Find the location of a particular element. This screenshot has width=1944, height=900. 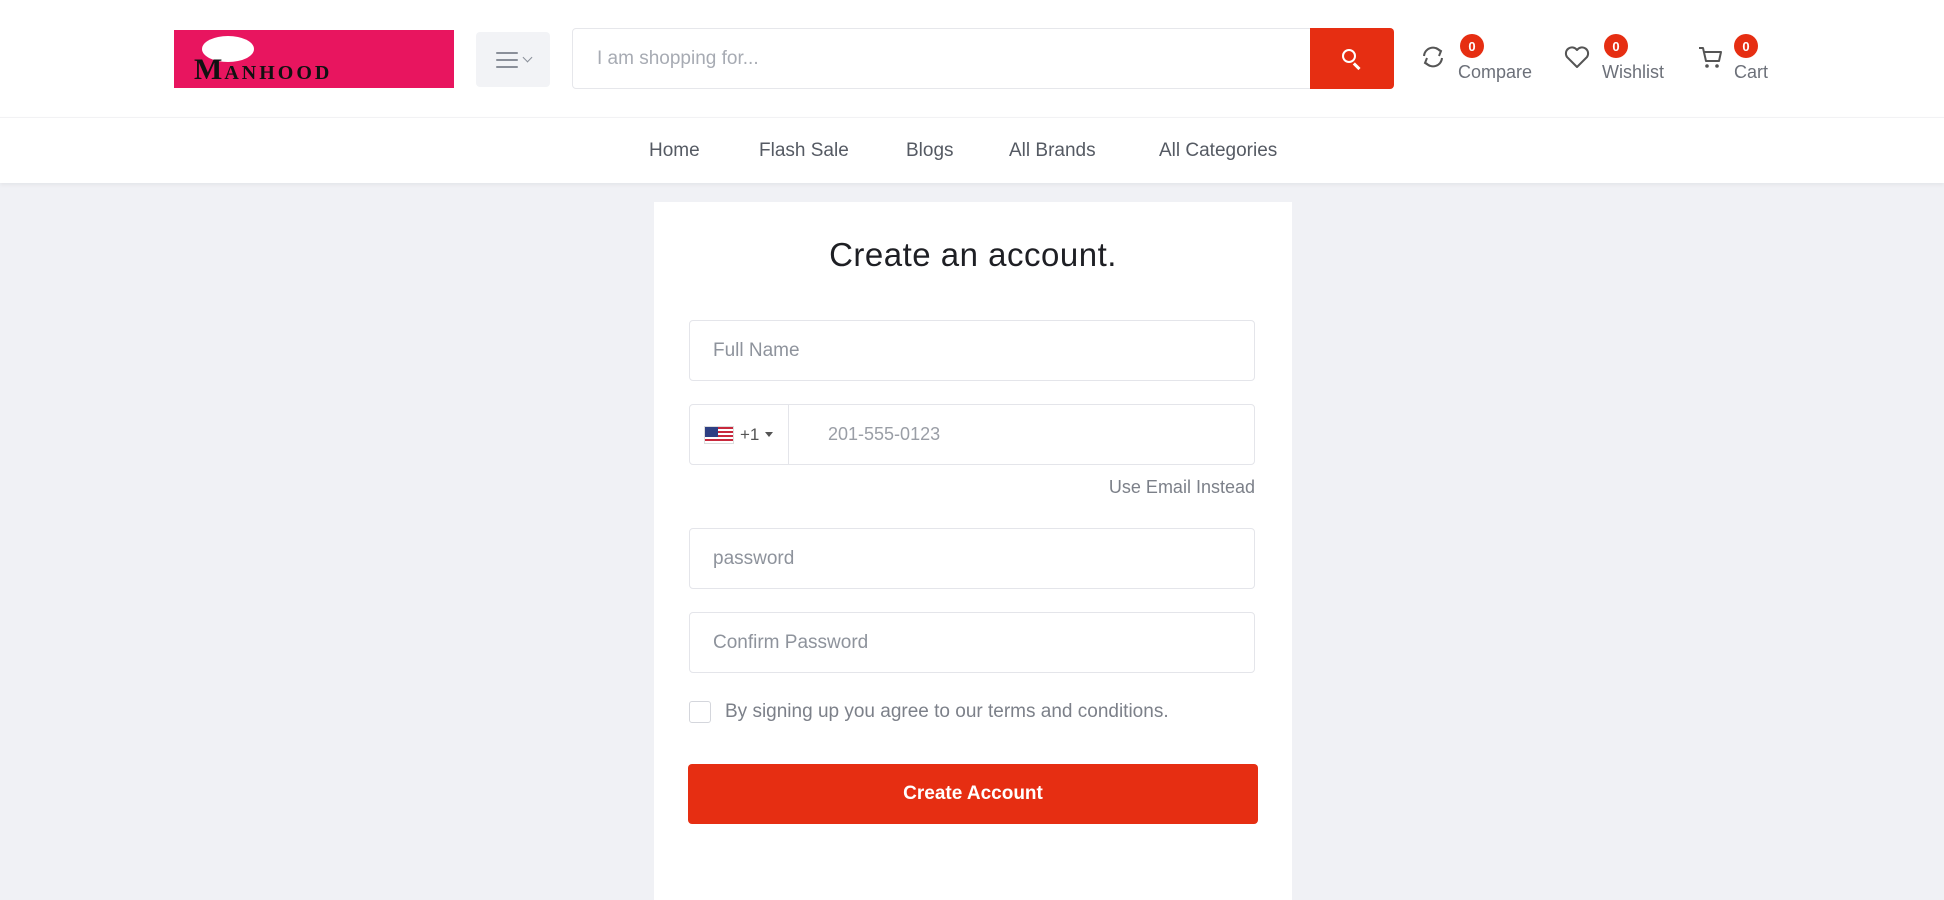

full-name-field is located at coordinates (972, 350).